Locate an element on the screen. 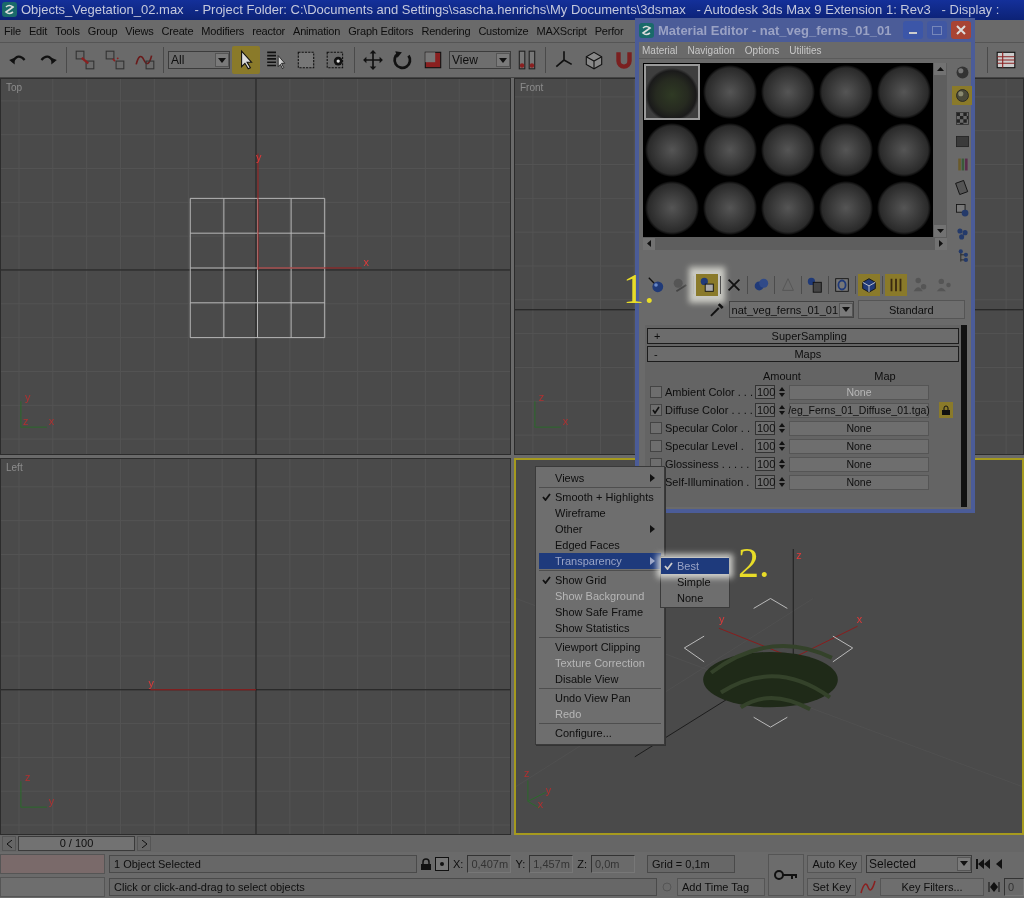  scroll-left-button is located at coordinates (9, 844).